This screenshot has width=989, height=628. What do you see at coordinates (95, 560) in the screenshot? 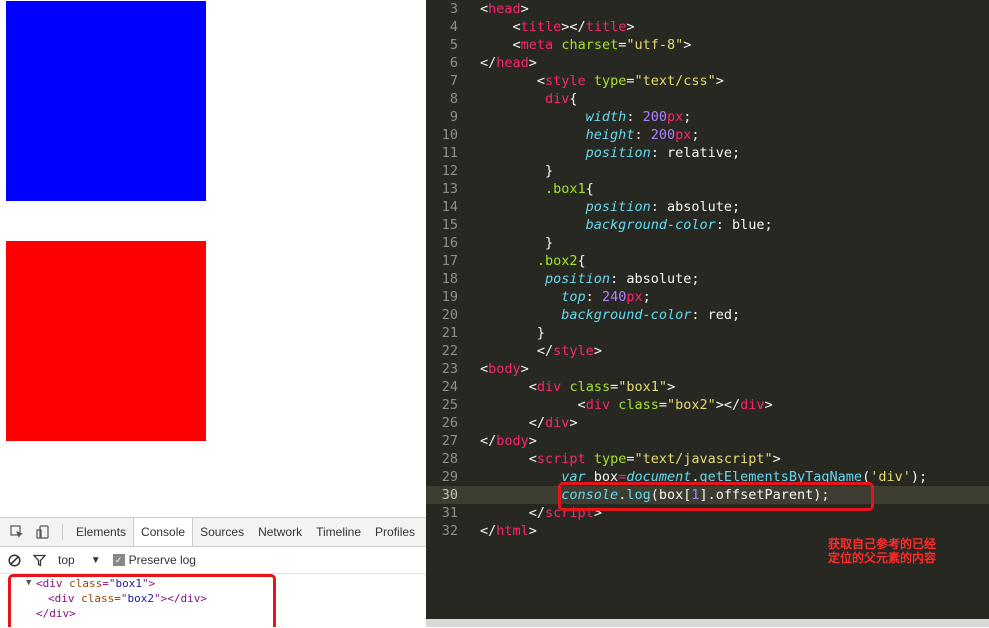
I see `chevron-down-icon: ▼` at bounding box center [95, 560].